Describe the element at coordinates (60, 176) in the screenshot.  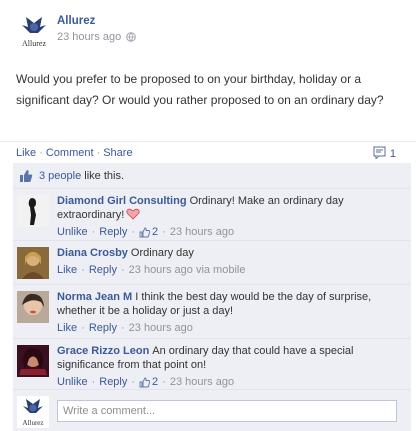
I see `likers-link: 3 people` at that location.